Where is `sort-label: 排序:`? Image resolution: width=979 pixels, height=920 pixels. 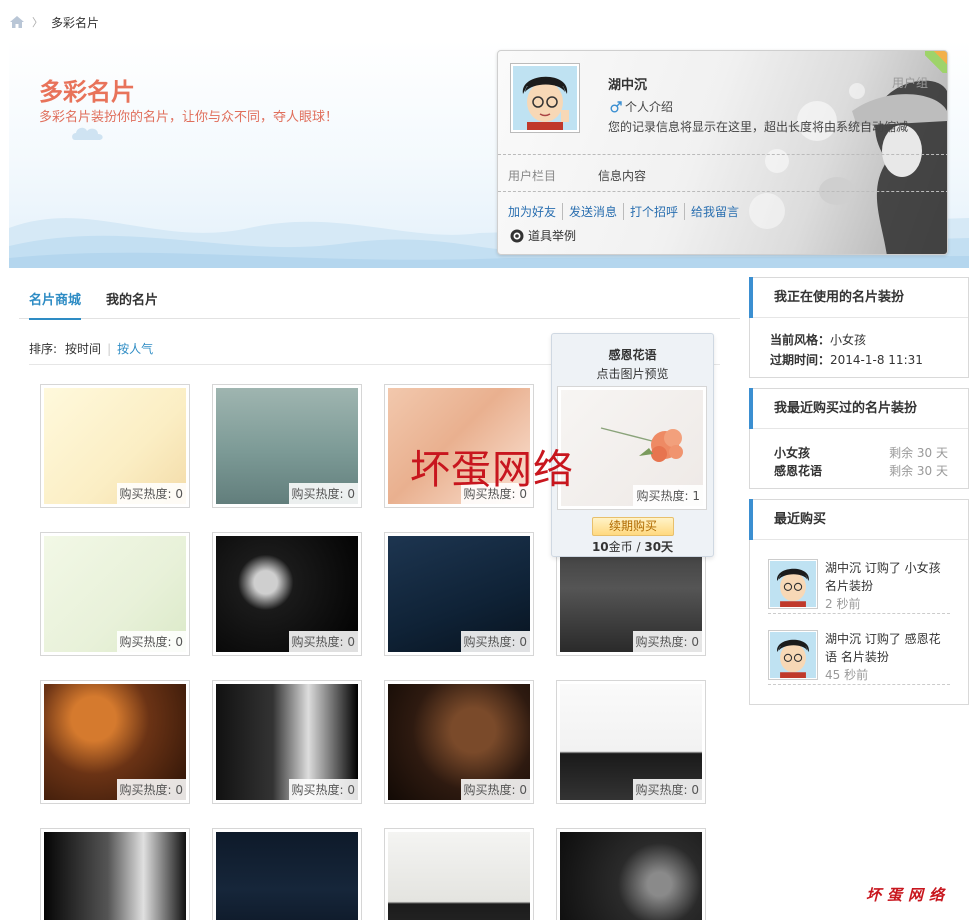
sort-label: 排序: is located at coordinates (43, 349).